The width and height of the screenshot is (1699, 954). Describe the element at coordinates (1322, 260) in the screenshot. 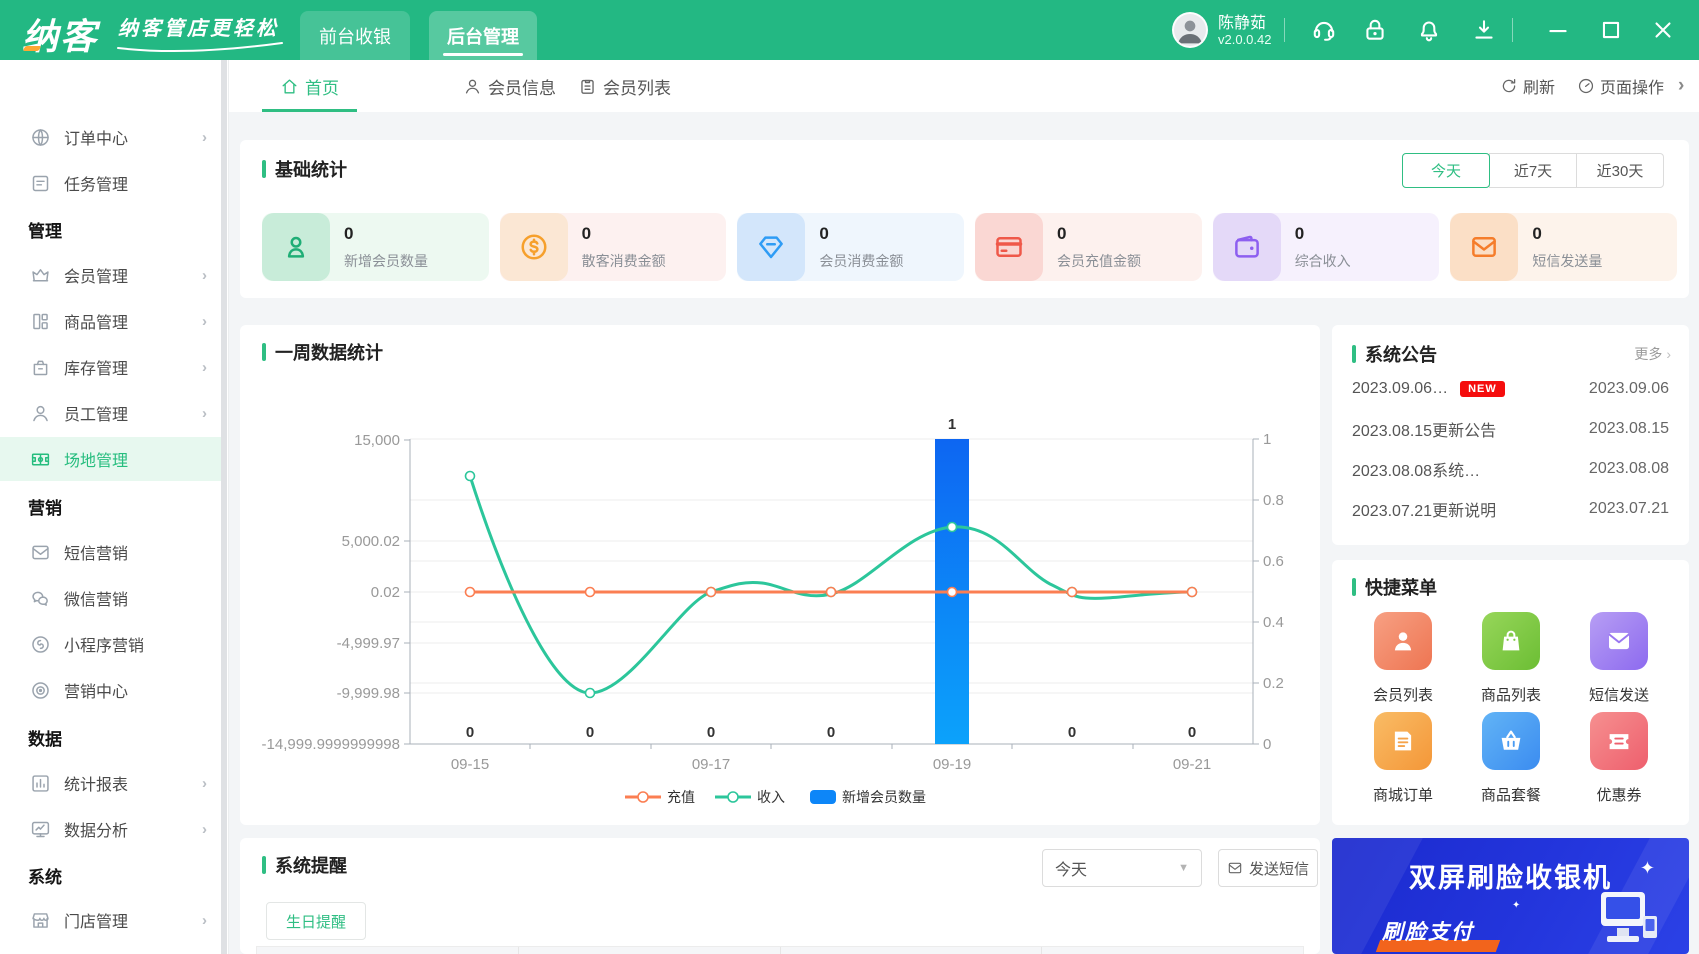

I see `stat-label: 综合收入` at that location.